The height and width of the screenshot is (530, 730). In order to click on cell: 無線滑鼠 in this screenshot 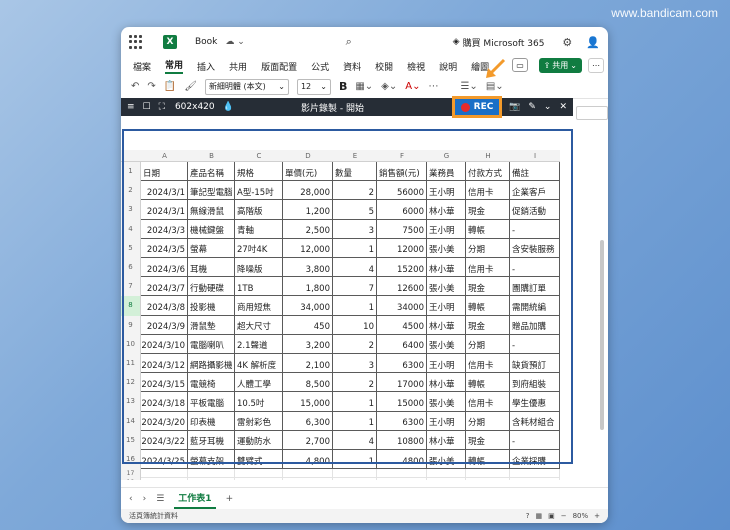, I will do `click(211, 210)`.